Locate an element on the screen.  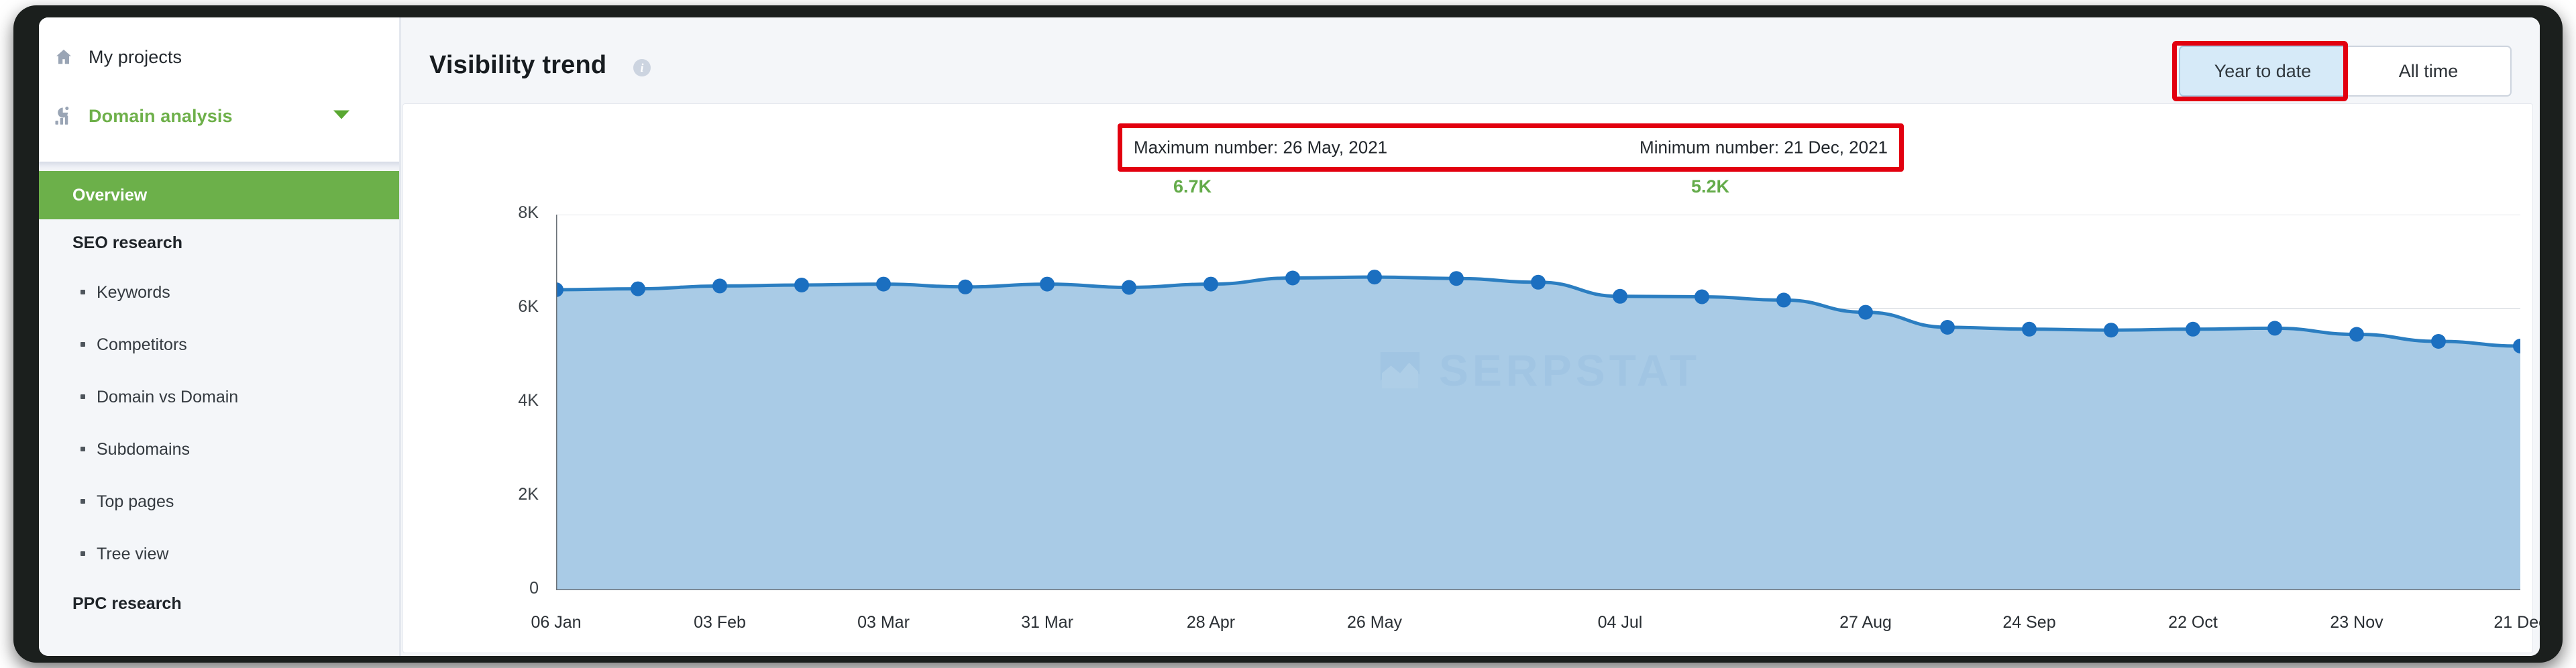
content-header: Visibility trend i Year to date All time is located at coordinates (1470, 60).